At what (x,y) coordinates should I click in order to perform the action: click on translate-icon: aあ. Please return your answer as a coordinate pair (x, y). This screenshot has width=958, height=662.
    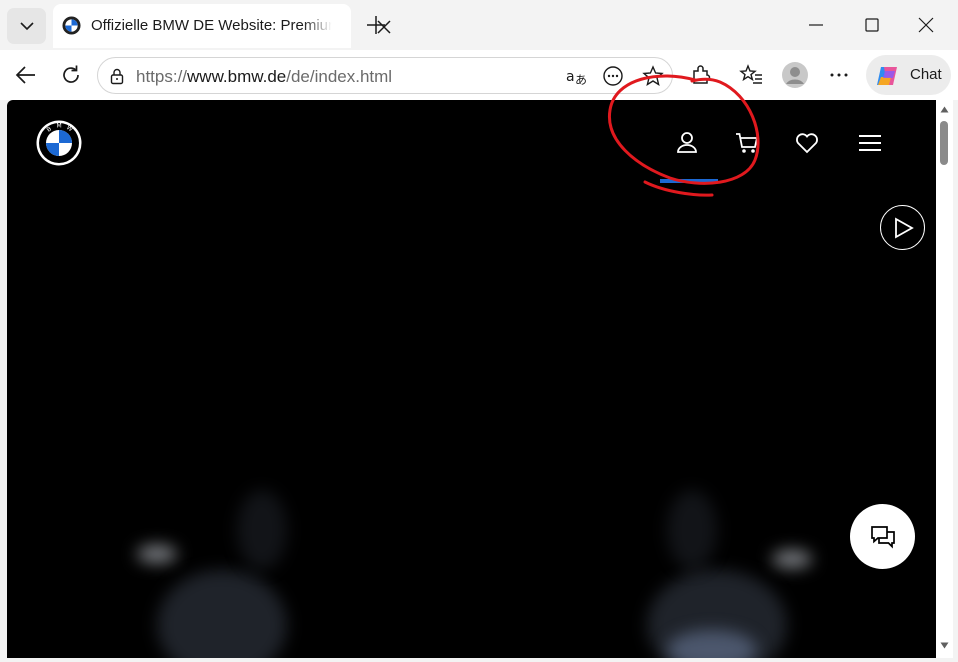
    Looking at the image, I should click on (577, 76).